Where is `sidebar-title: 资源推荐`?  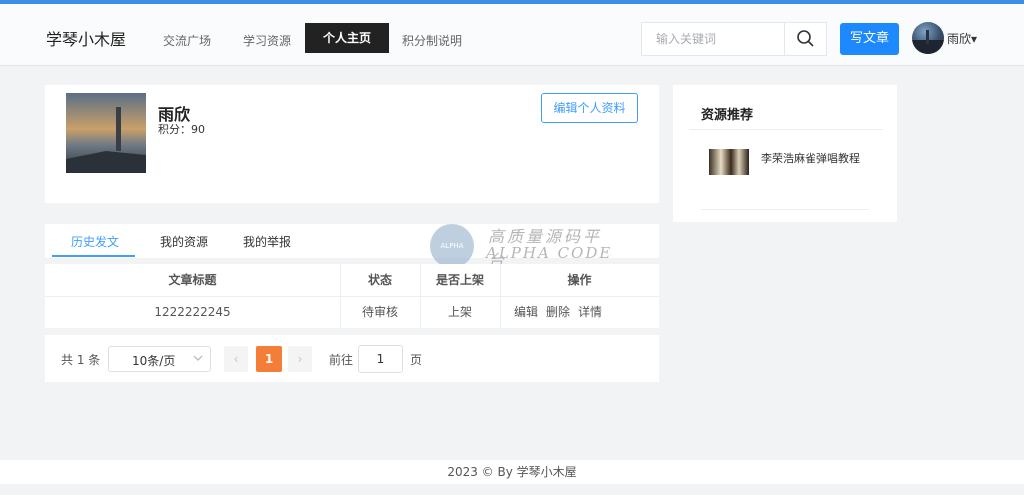
sidebar-title: 资源推荐 is located at coordinates (727, 115).